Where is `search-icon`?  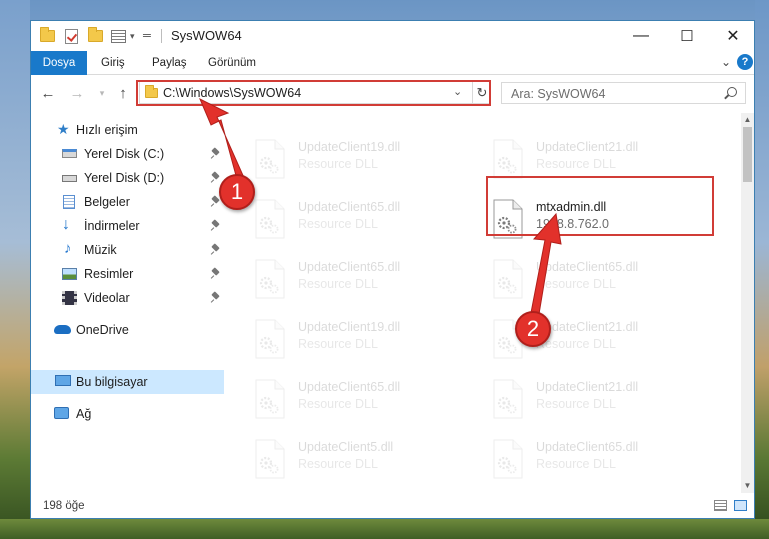 search-icon is located at coordinates (732, 92).